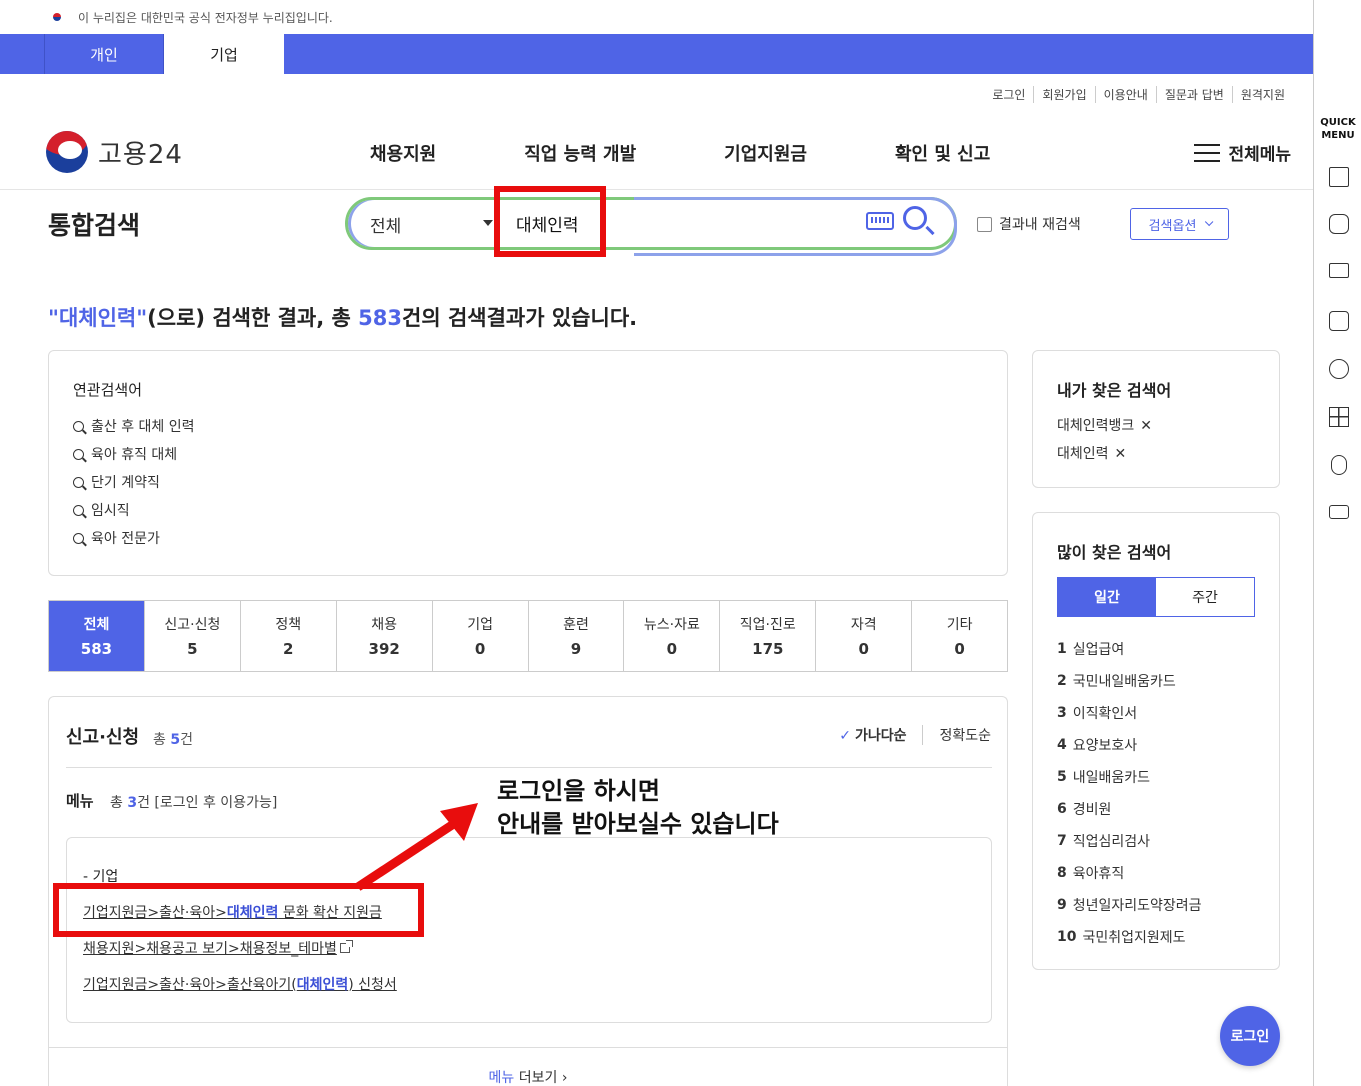  Describe the element at coordinates (520, 318) in the screenshot. I see `headline-text2: 건의 검색결과가 있습니다.` at that location.